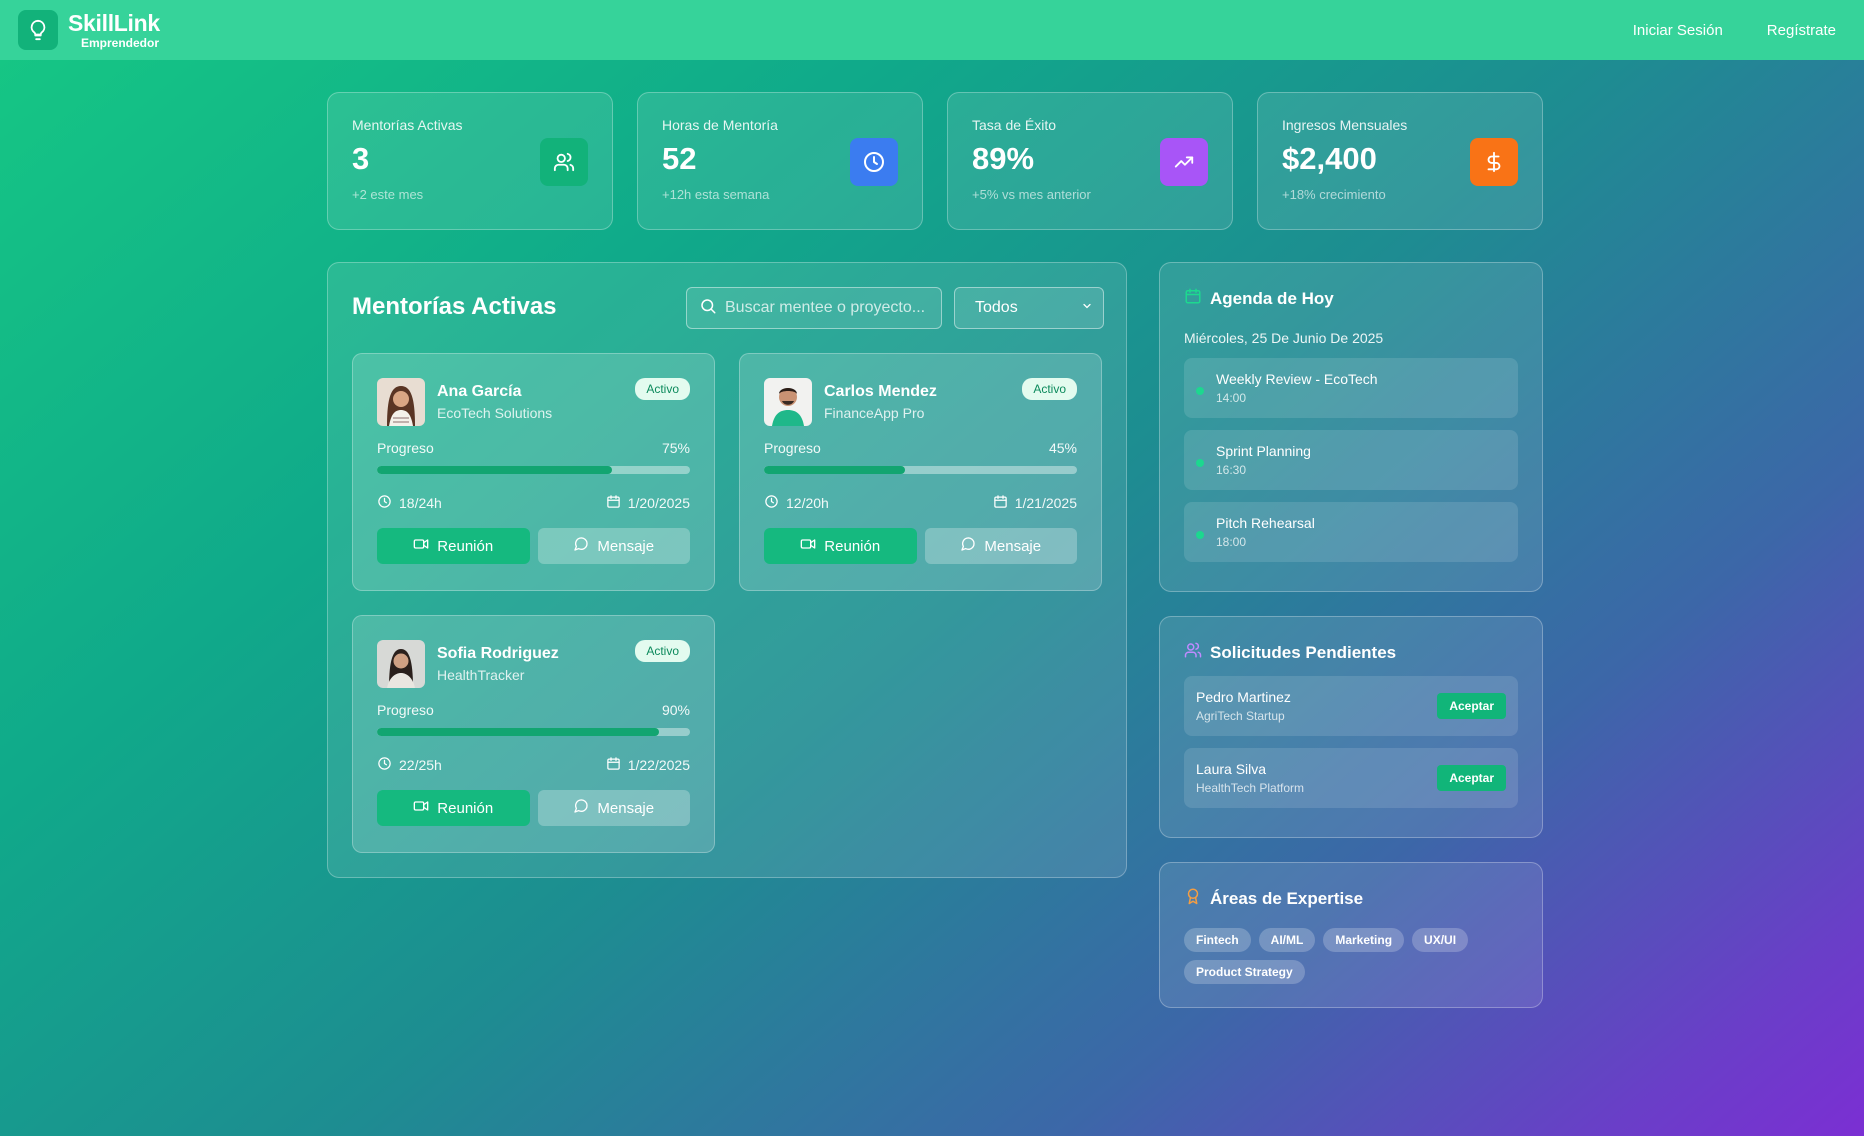 This screenshot has height=1136, width=1864. What do you see at coordinates (420, 503) in the screenshot?
I see `hours-value: 18/24h` at bounding box center [420, 503].